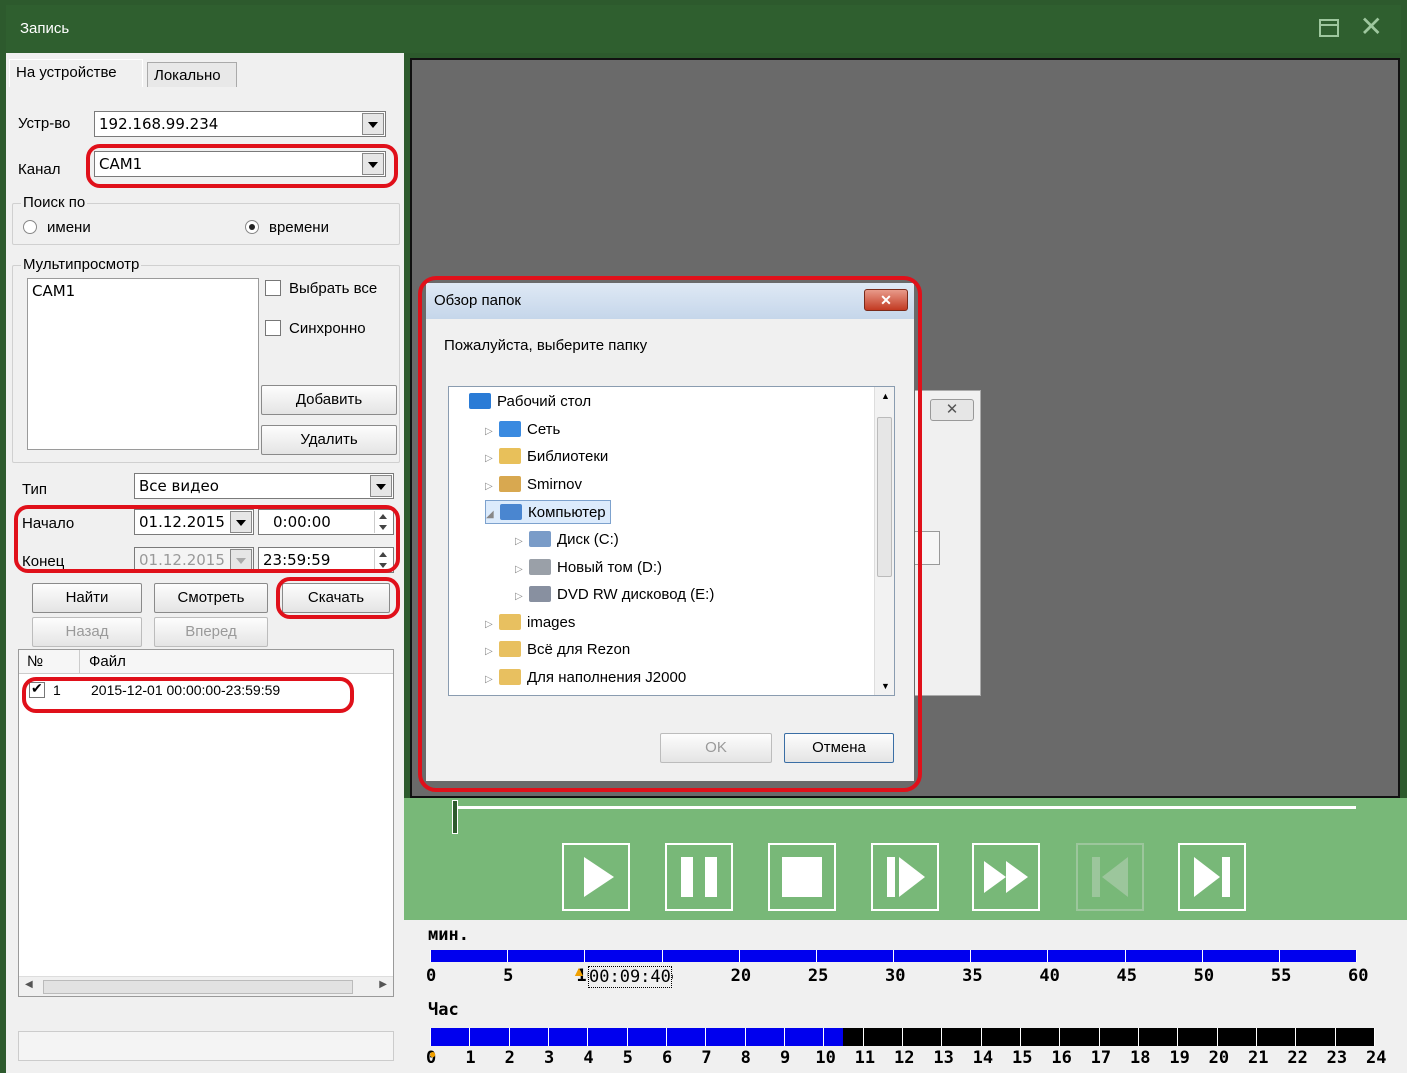 This screenshot has width=1407, height=1073. What do you see at coordinates (943, 1058) in the screenshot?
I see `hour-tick-label: 13` at bounding box center [943, 1058].